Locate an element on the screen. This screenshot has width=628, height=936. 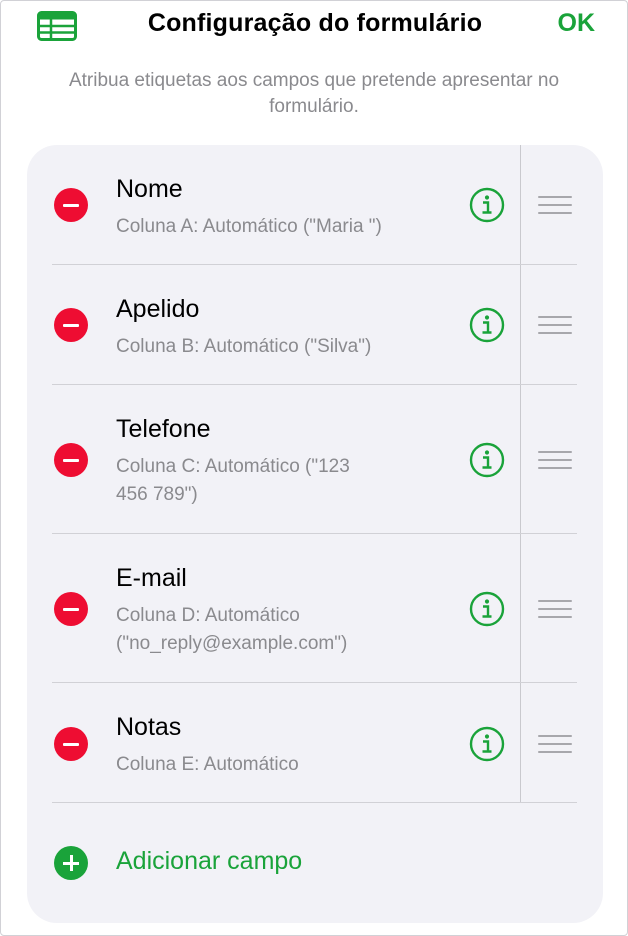
field-description: Coluna C: Automático ("123 456 789") is located at coordinates (266, 481).